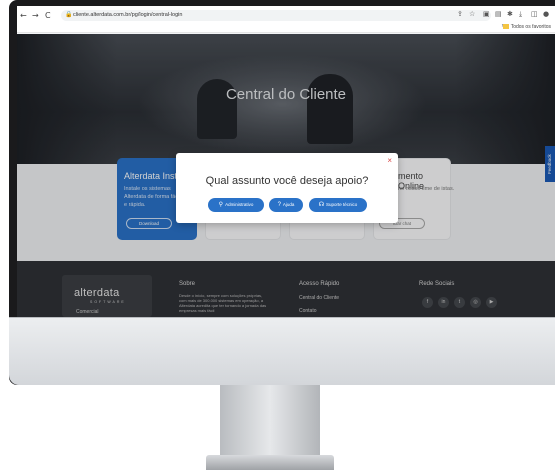 The width and height of the screenshot is (555, 470). I want to click on extension-icon-2: ▤, so click(498, 14).